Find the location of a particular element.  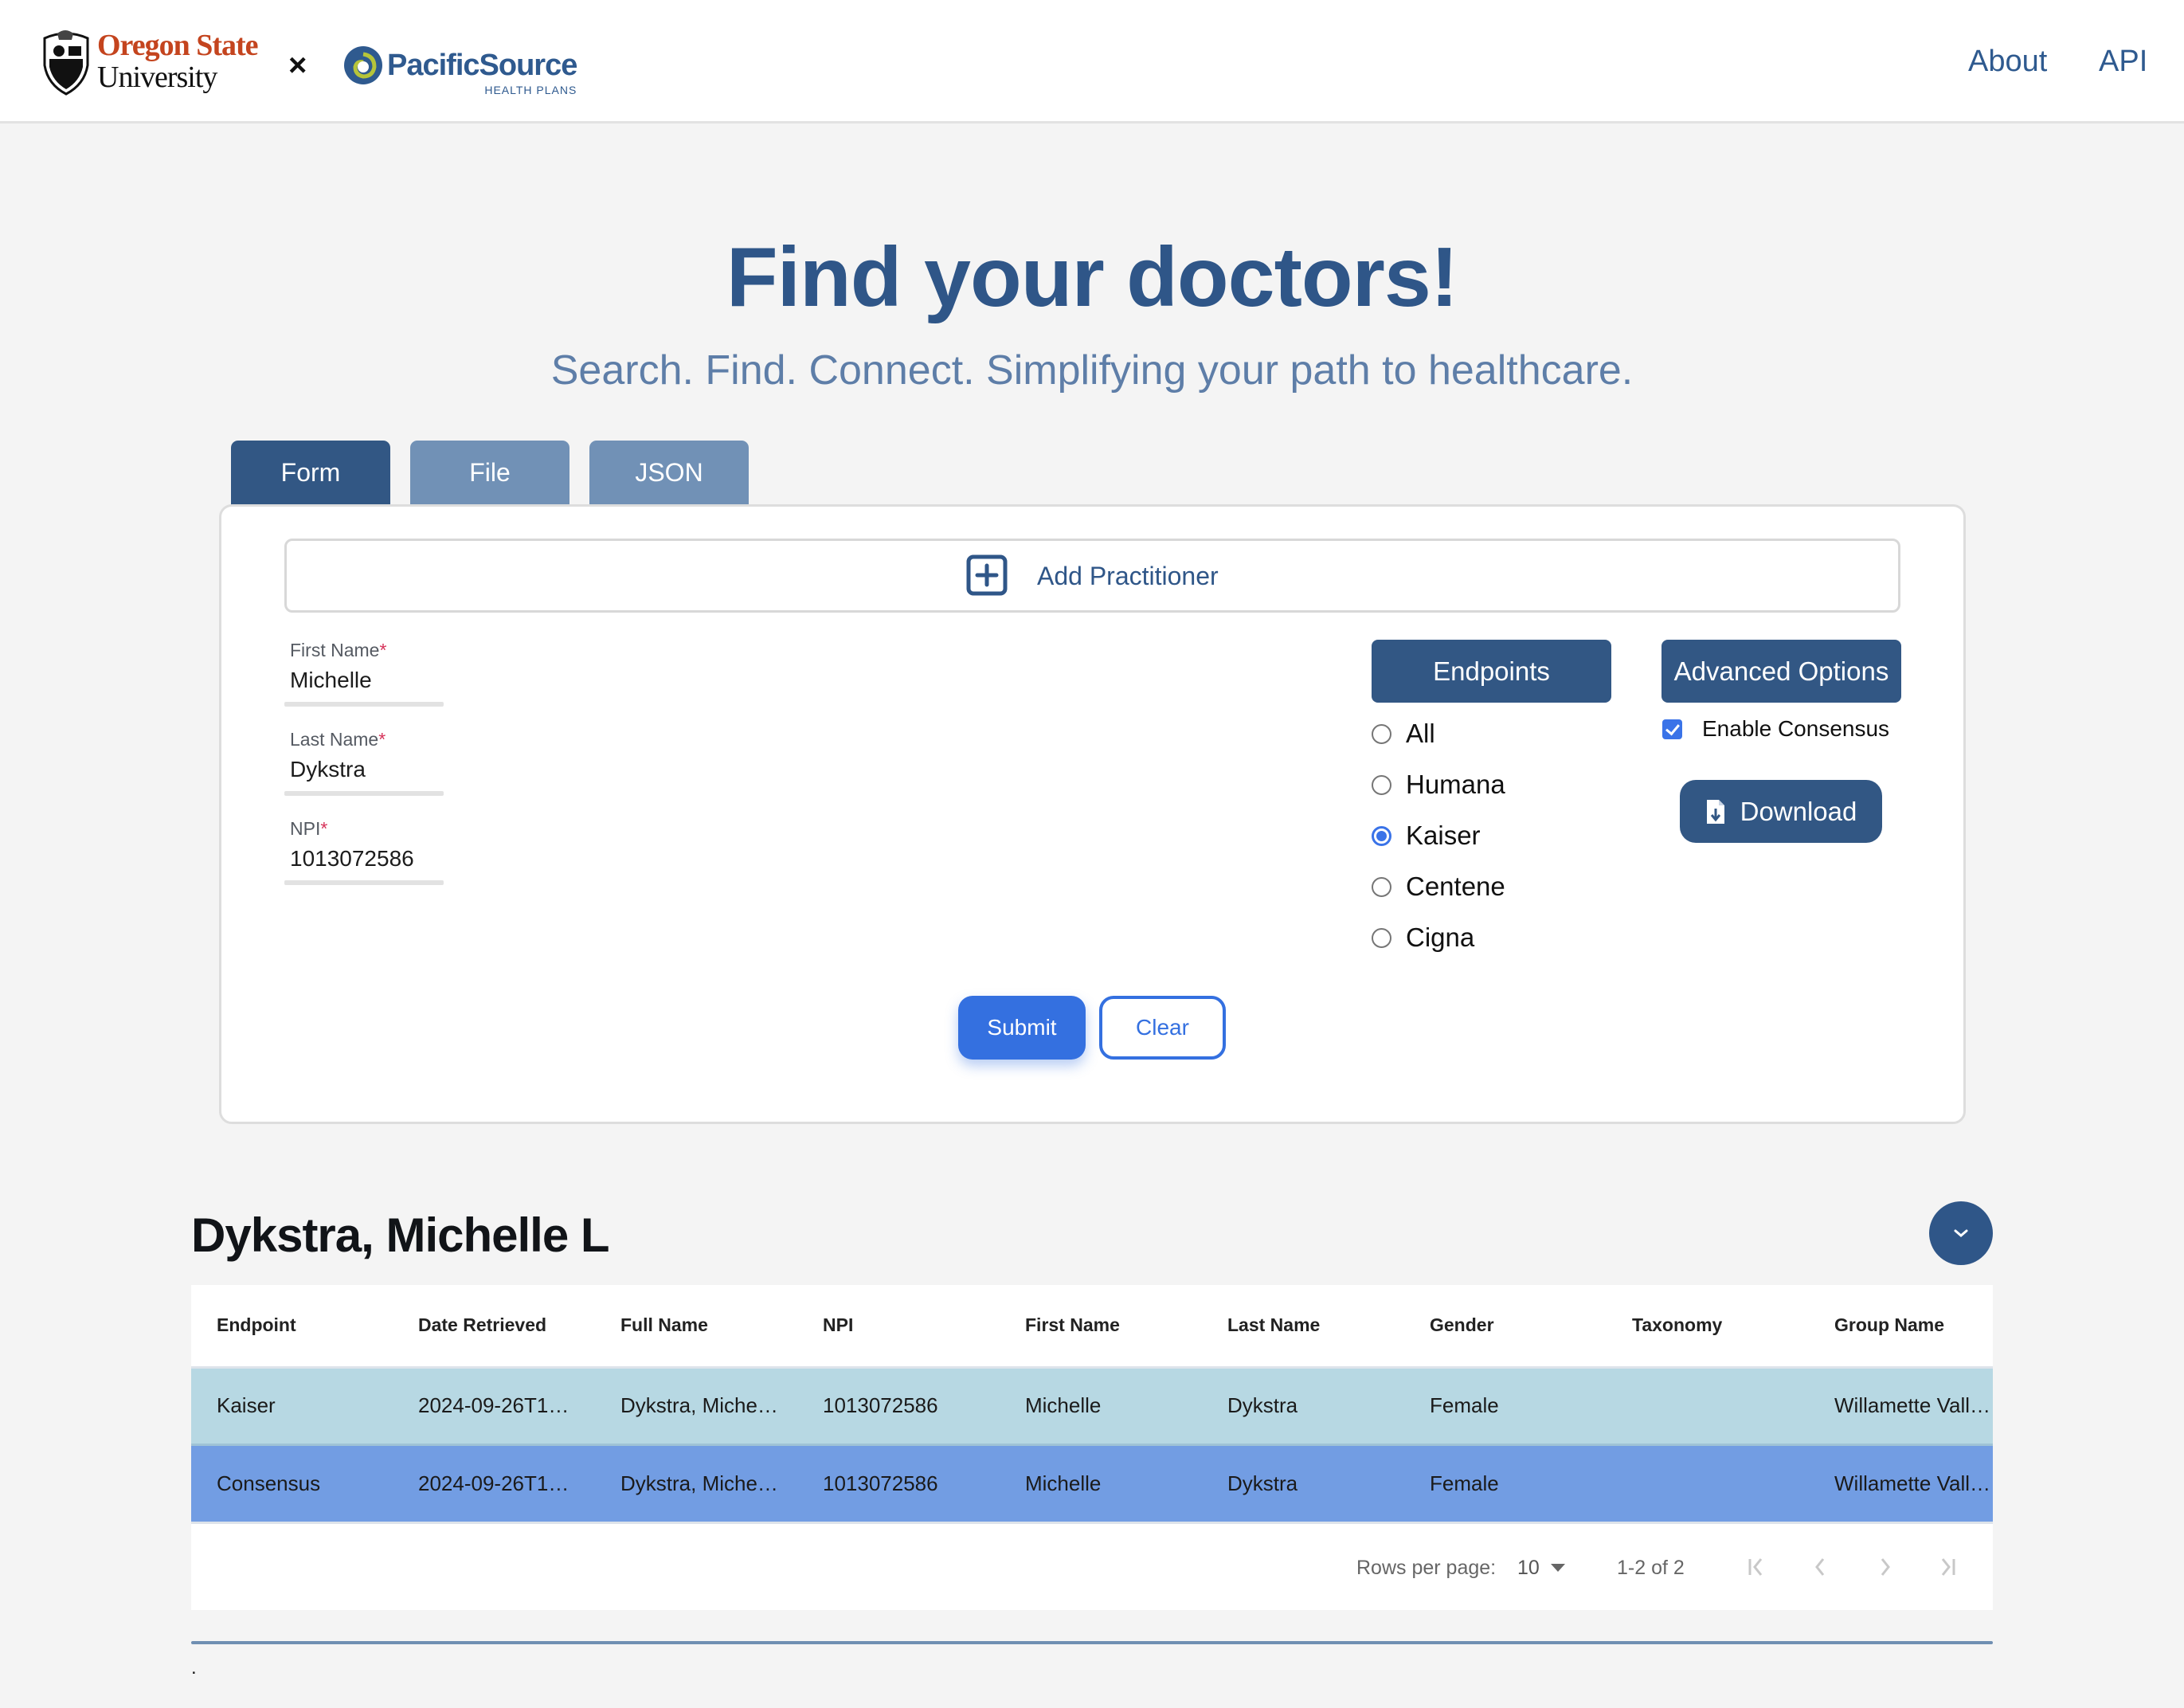

enable-consensus-label: Enable Consensus is located at coordinates (1796, 729).